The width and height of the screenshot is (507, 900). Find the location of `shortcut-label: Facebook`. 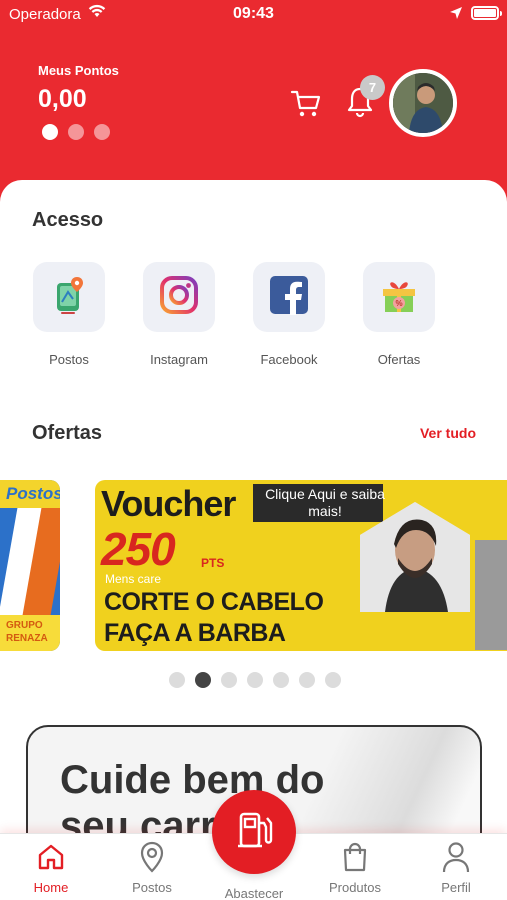

shortcut-label: Facebook is located at coordinates (289, 359).